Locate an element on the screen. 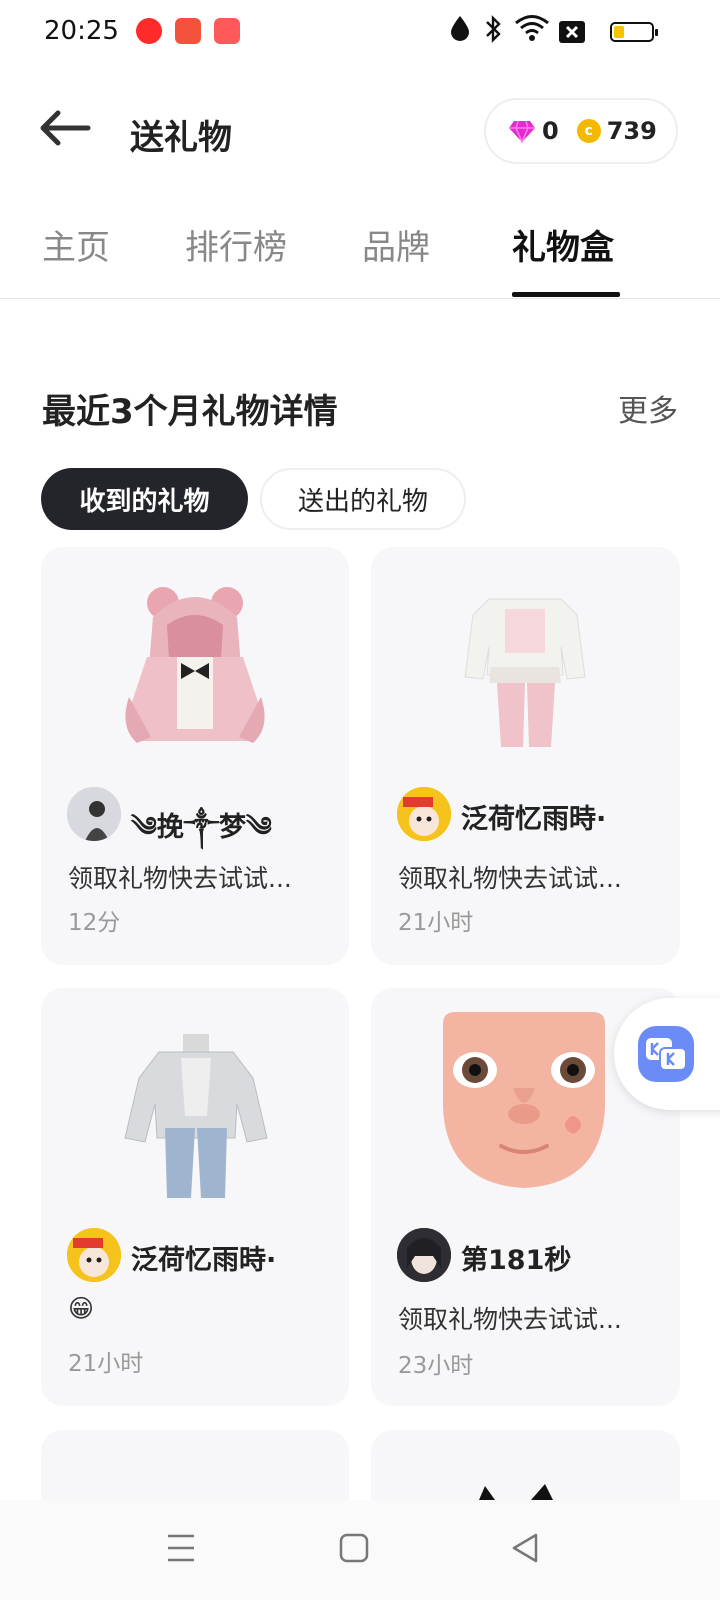  music-app-icon is located at coordinates (188, 31).